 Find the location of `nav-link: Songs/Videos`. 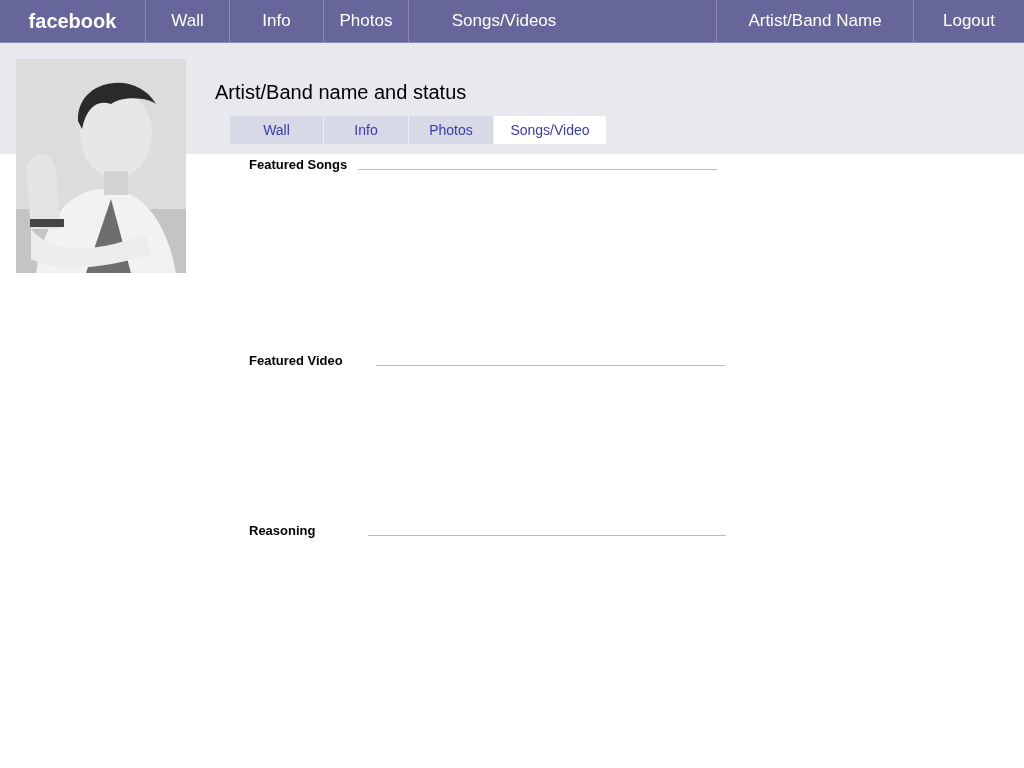

nav-link: Songs/Videos is located at coordinates (504, 21).